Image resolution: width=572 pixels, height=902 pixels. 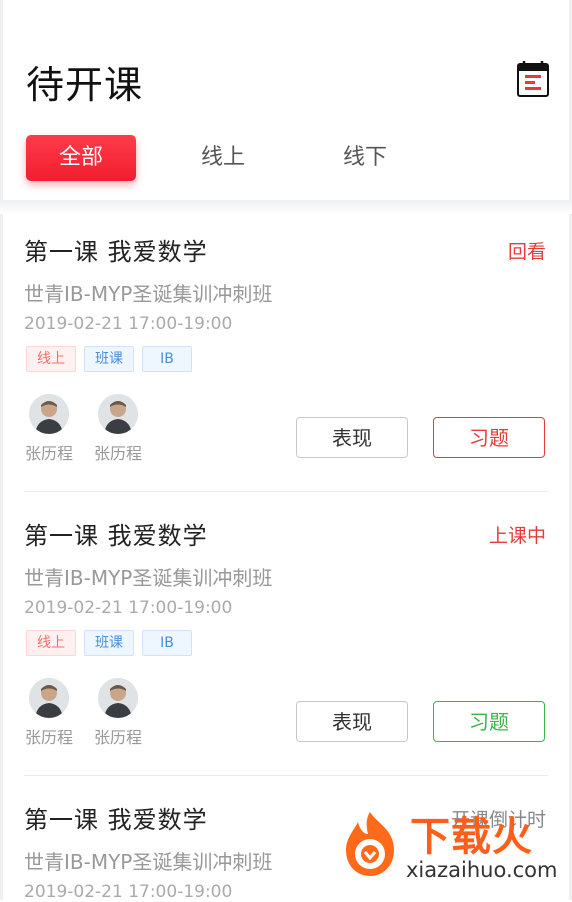 What do you see at coordinates (471, 837) in the screenshot?
I see `watermark-text: 下载火` at bounding box center [471, 837].